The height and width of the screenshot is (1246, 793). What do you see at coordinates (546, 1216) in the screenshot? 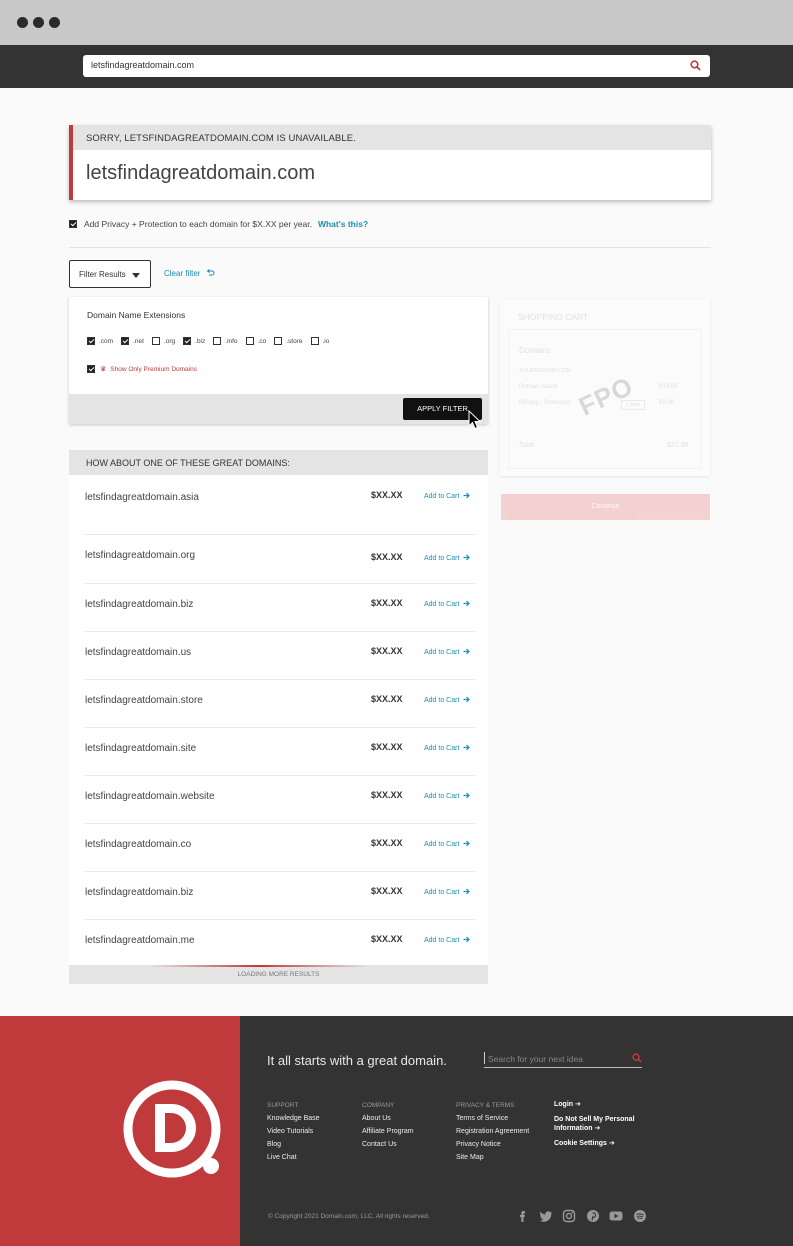
I see `twitter-icon` at bounding box center [546, 1216].